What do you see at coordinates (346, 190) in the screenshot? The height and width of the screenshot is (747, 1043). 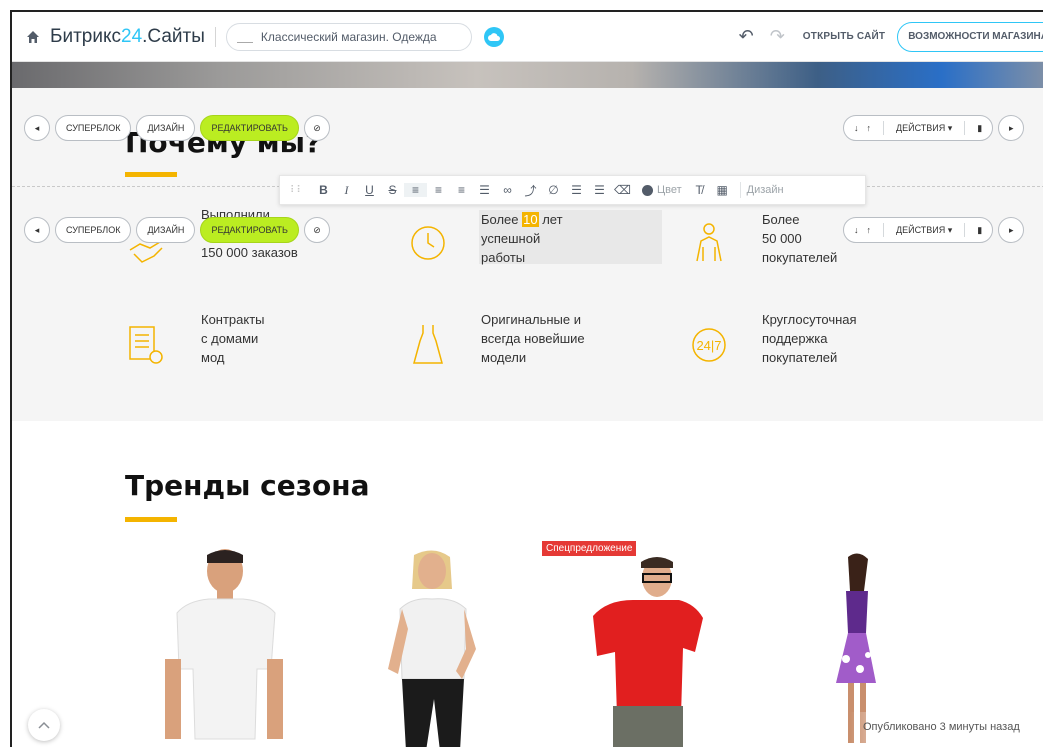 I see `italic-button: I` at bounding box center [346, 190].